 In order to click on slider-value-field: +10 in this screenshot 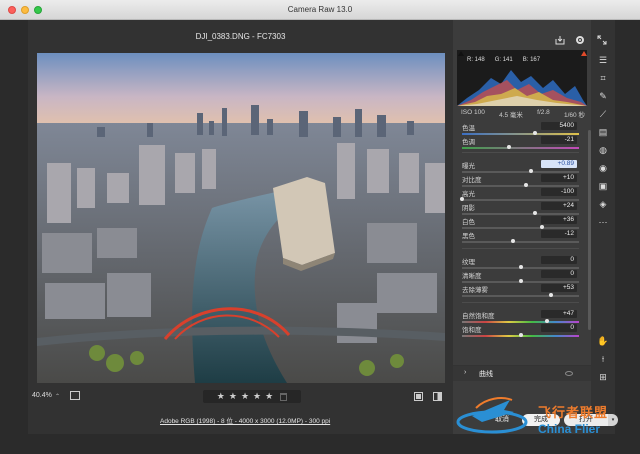, I will do `click(559, 178)`.